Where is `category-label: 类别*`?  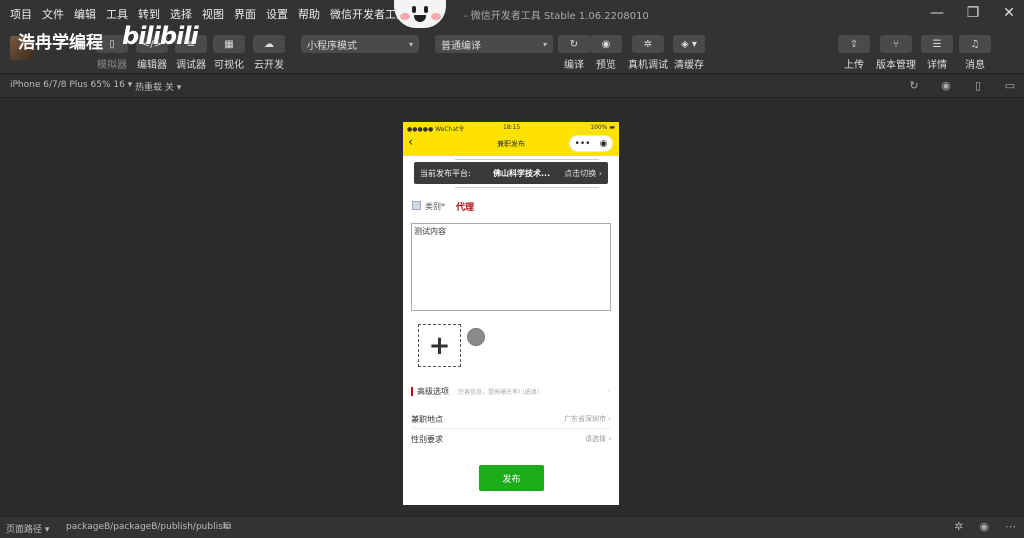
category-label: 类别* is located at coordinates (435, 206).